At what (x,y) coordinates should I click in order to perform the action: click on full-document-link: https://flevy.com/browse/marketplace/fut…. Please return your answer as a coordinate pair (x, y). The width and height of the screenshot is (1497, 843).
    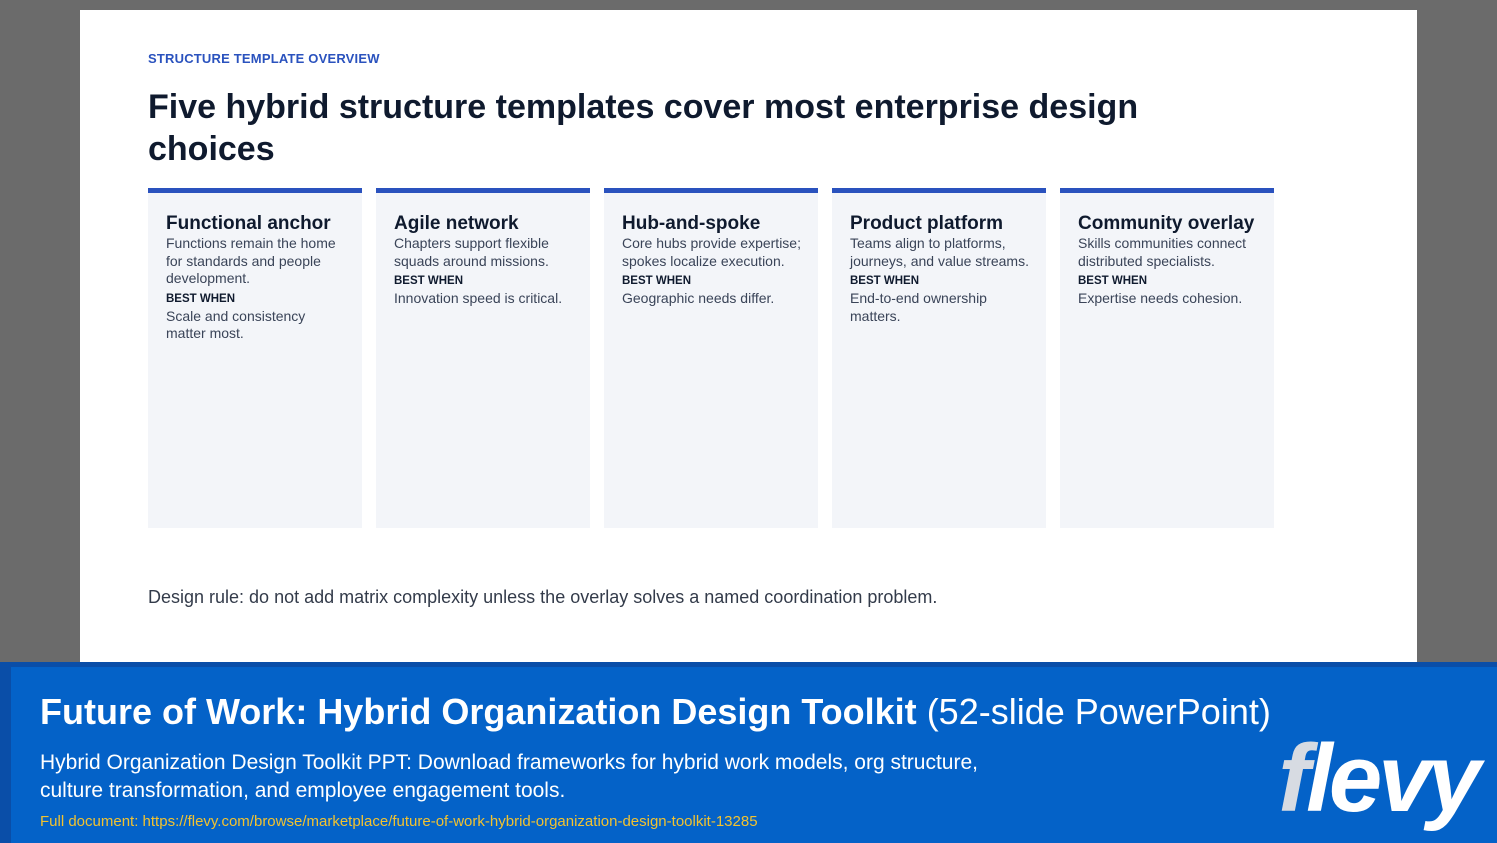
    Looking at the image, I should click on (450, 821).